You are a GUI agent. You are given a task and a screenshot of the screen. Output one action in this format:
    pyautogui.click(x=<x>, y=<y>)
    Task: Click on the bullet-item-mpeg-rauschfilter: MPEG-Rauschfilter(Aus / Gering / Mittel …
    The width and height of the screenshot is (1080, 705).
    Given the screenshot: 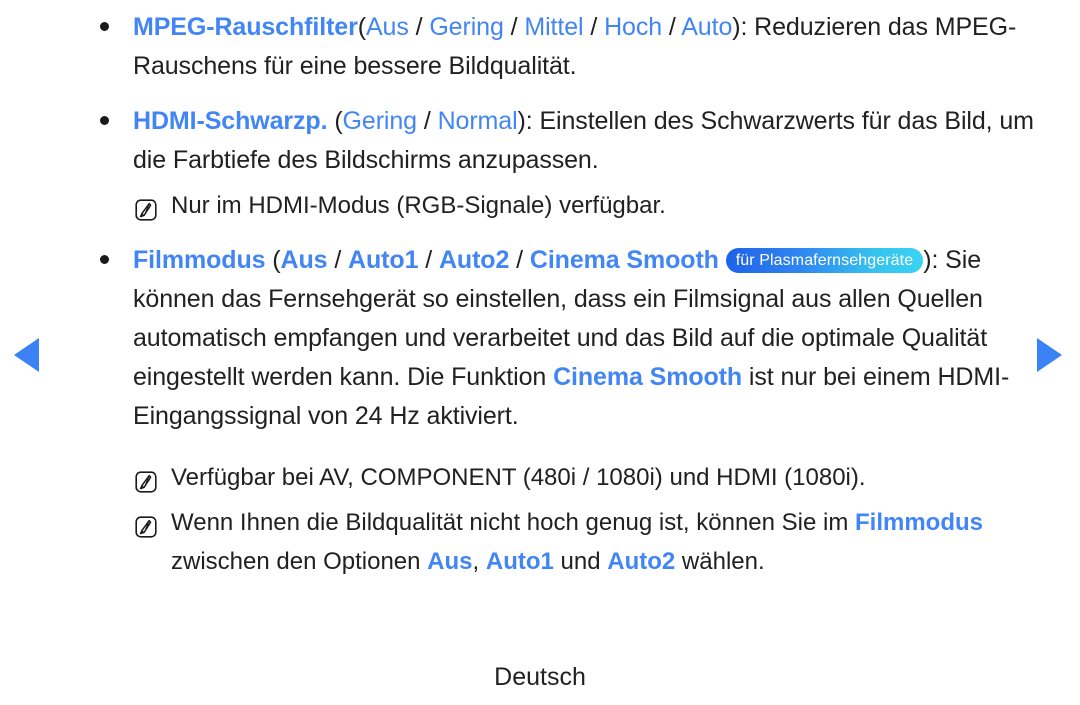 What is the action you would take?
    pyautogui.click(x=567, y=47)
    